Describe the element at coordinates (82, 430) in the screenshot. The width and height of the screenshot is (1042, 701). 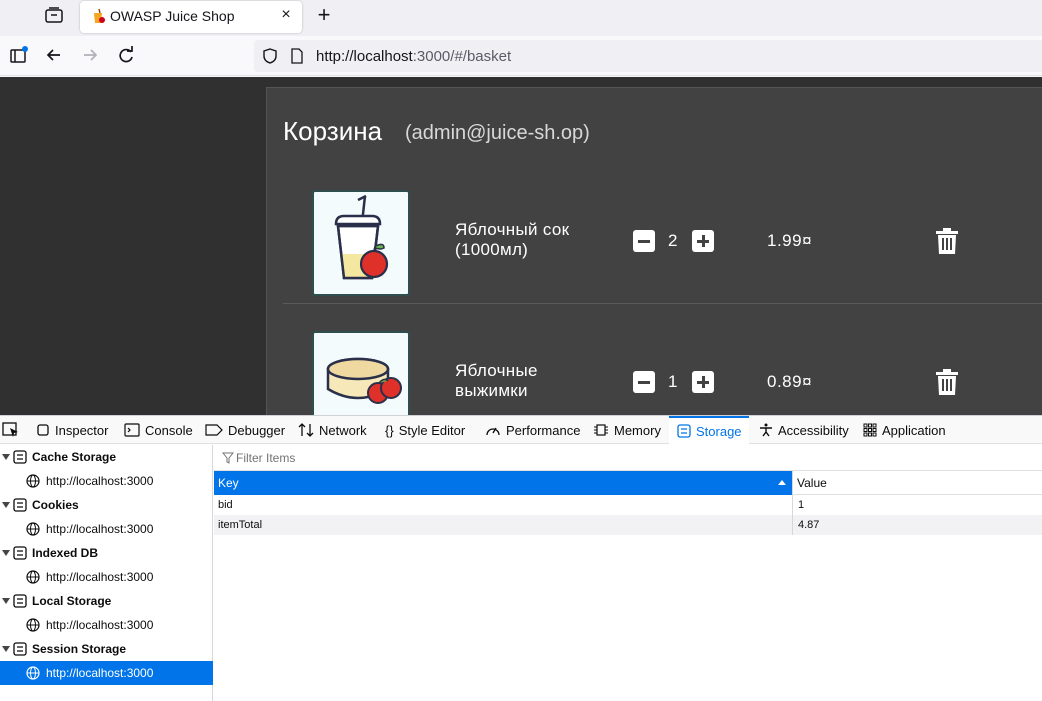
I see `tab-label: Inspector` at that location.